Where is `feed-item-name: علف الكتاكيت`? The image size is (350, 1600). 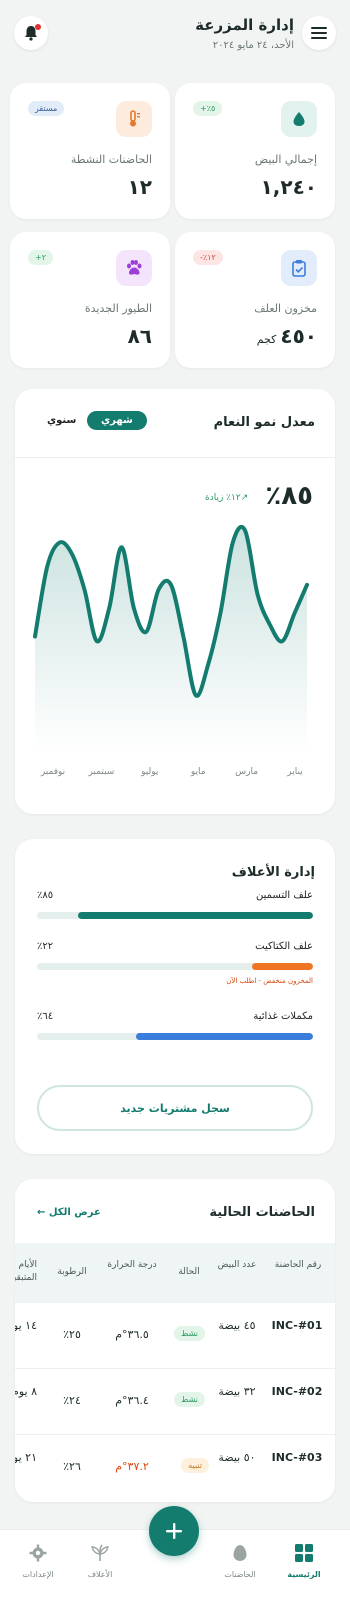
feed-item-name: علف الكتاكيت is located at coordinates (284, 946).